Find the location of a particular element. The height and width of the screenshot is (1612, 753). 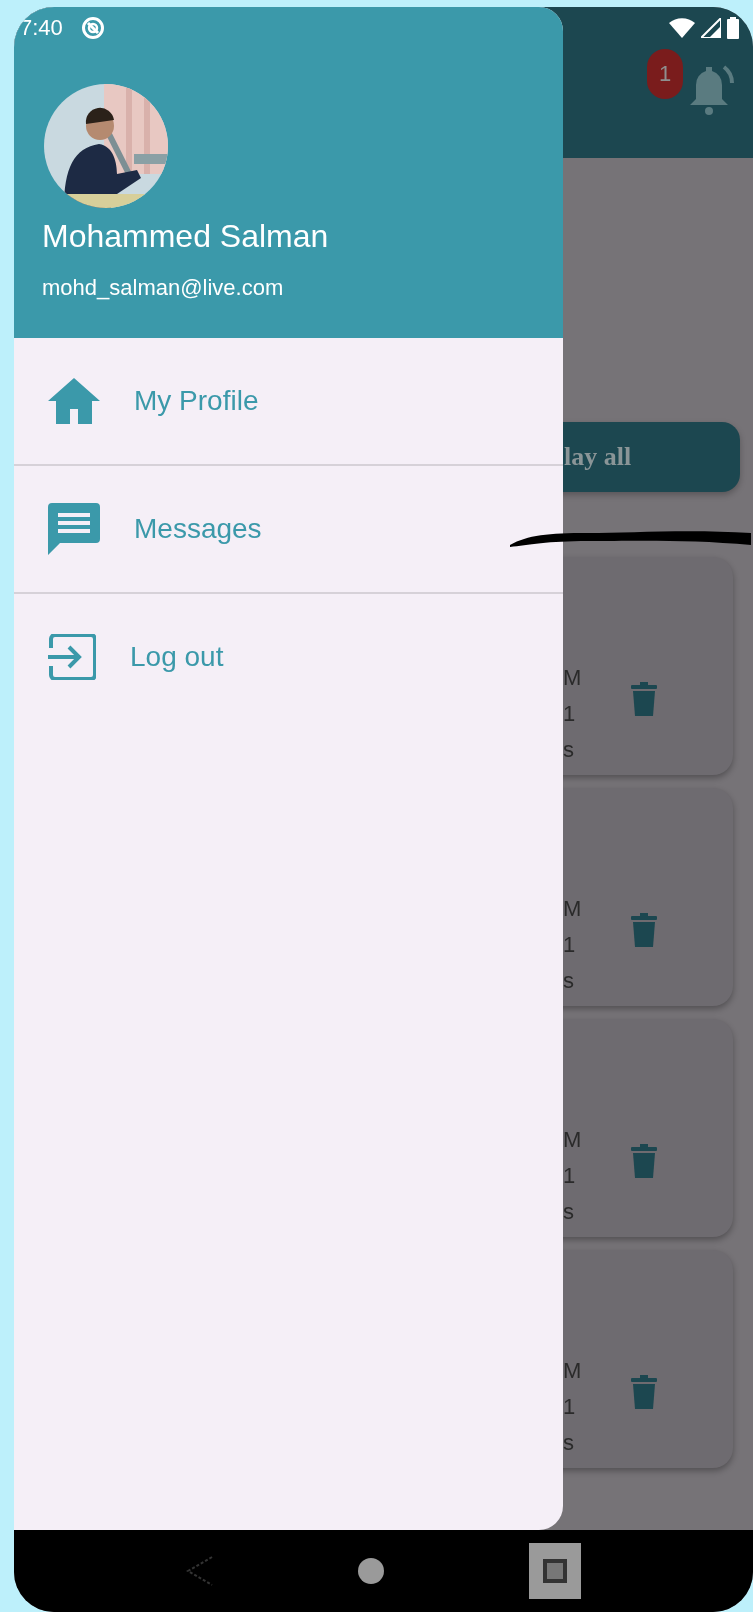

back-icon is located at coordinates (200, 1571).